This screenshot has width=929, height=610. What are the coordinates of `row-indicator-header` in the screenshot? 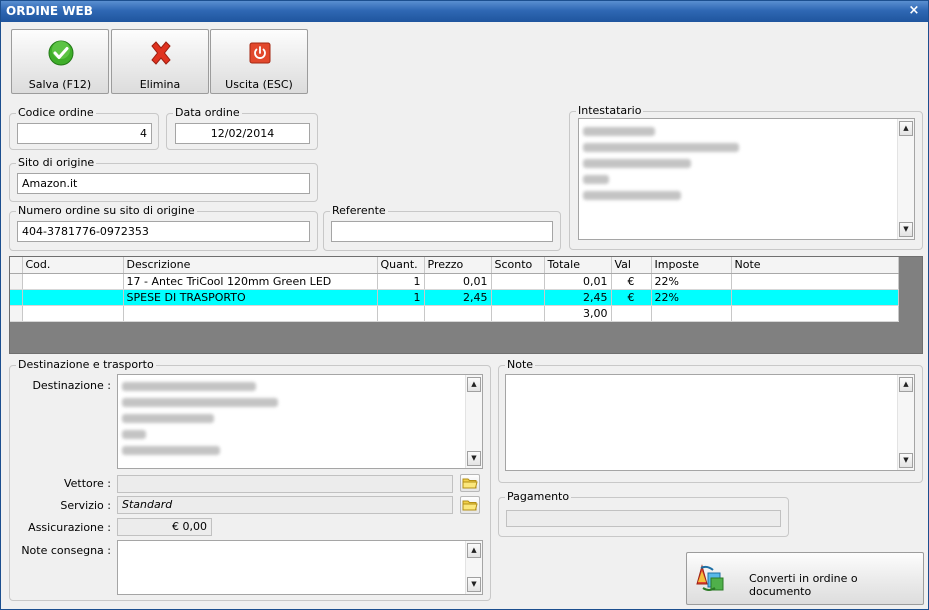 It's located at (16, 265).